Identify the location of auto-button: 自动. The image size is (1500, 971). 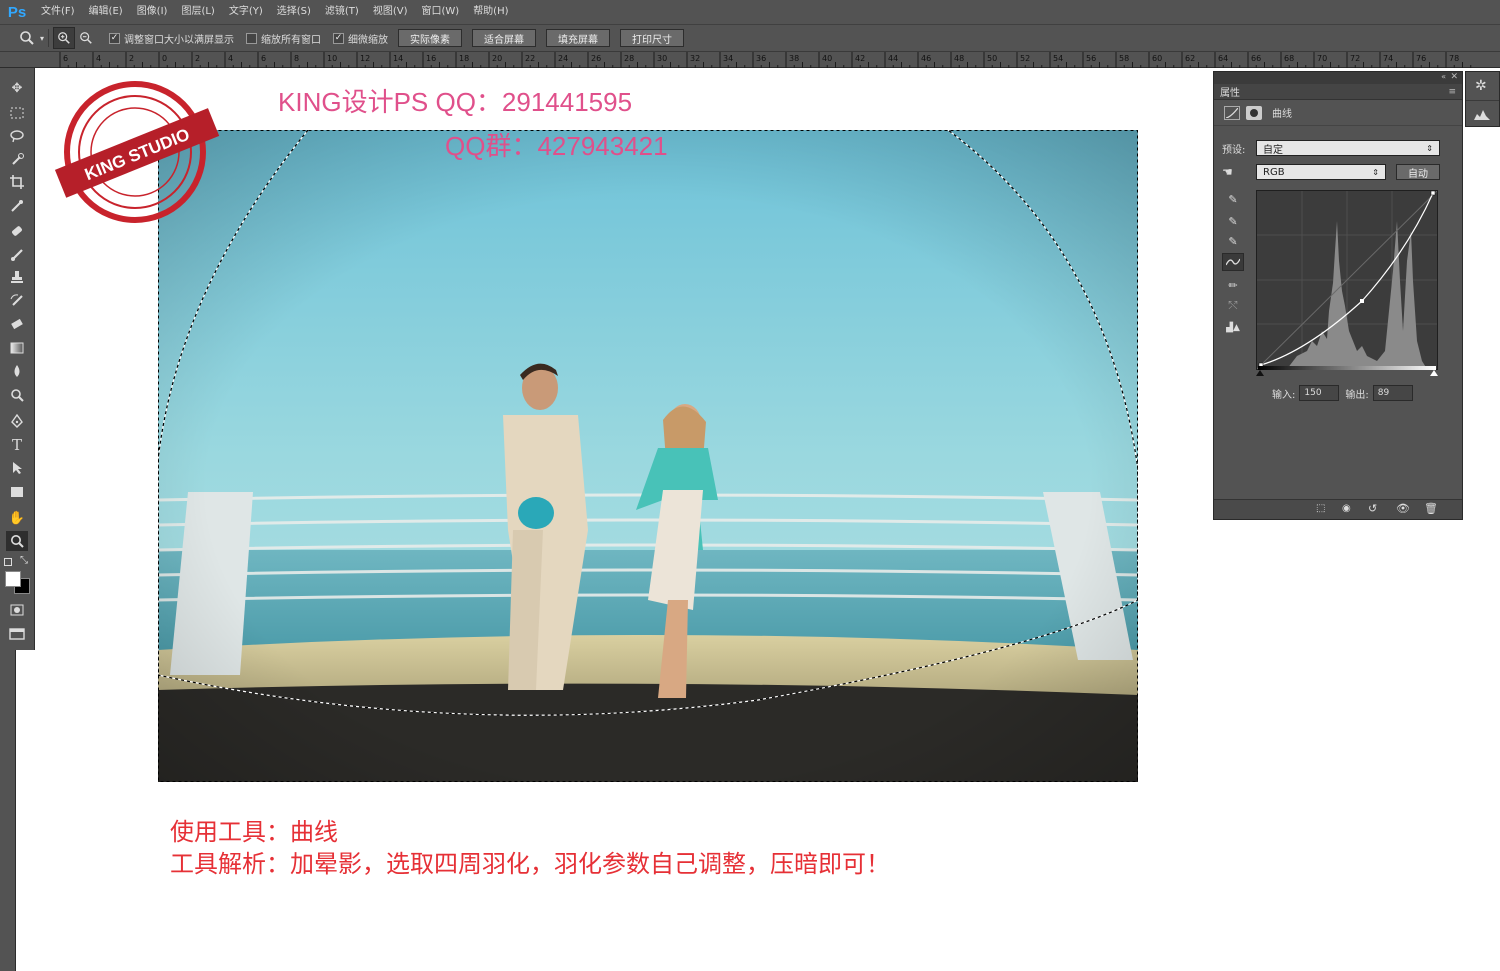
(1418, 172).